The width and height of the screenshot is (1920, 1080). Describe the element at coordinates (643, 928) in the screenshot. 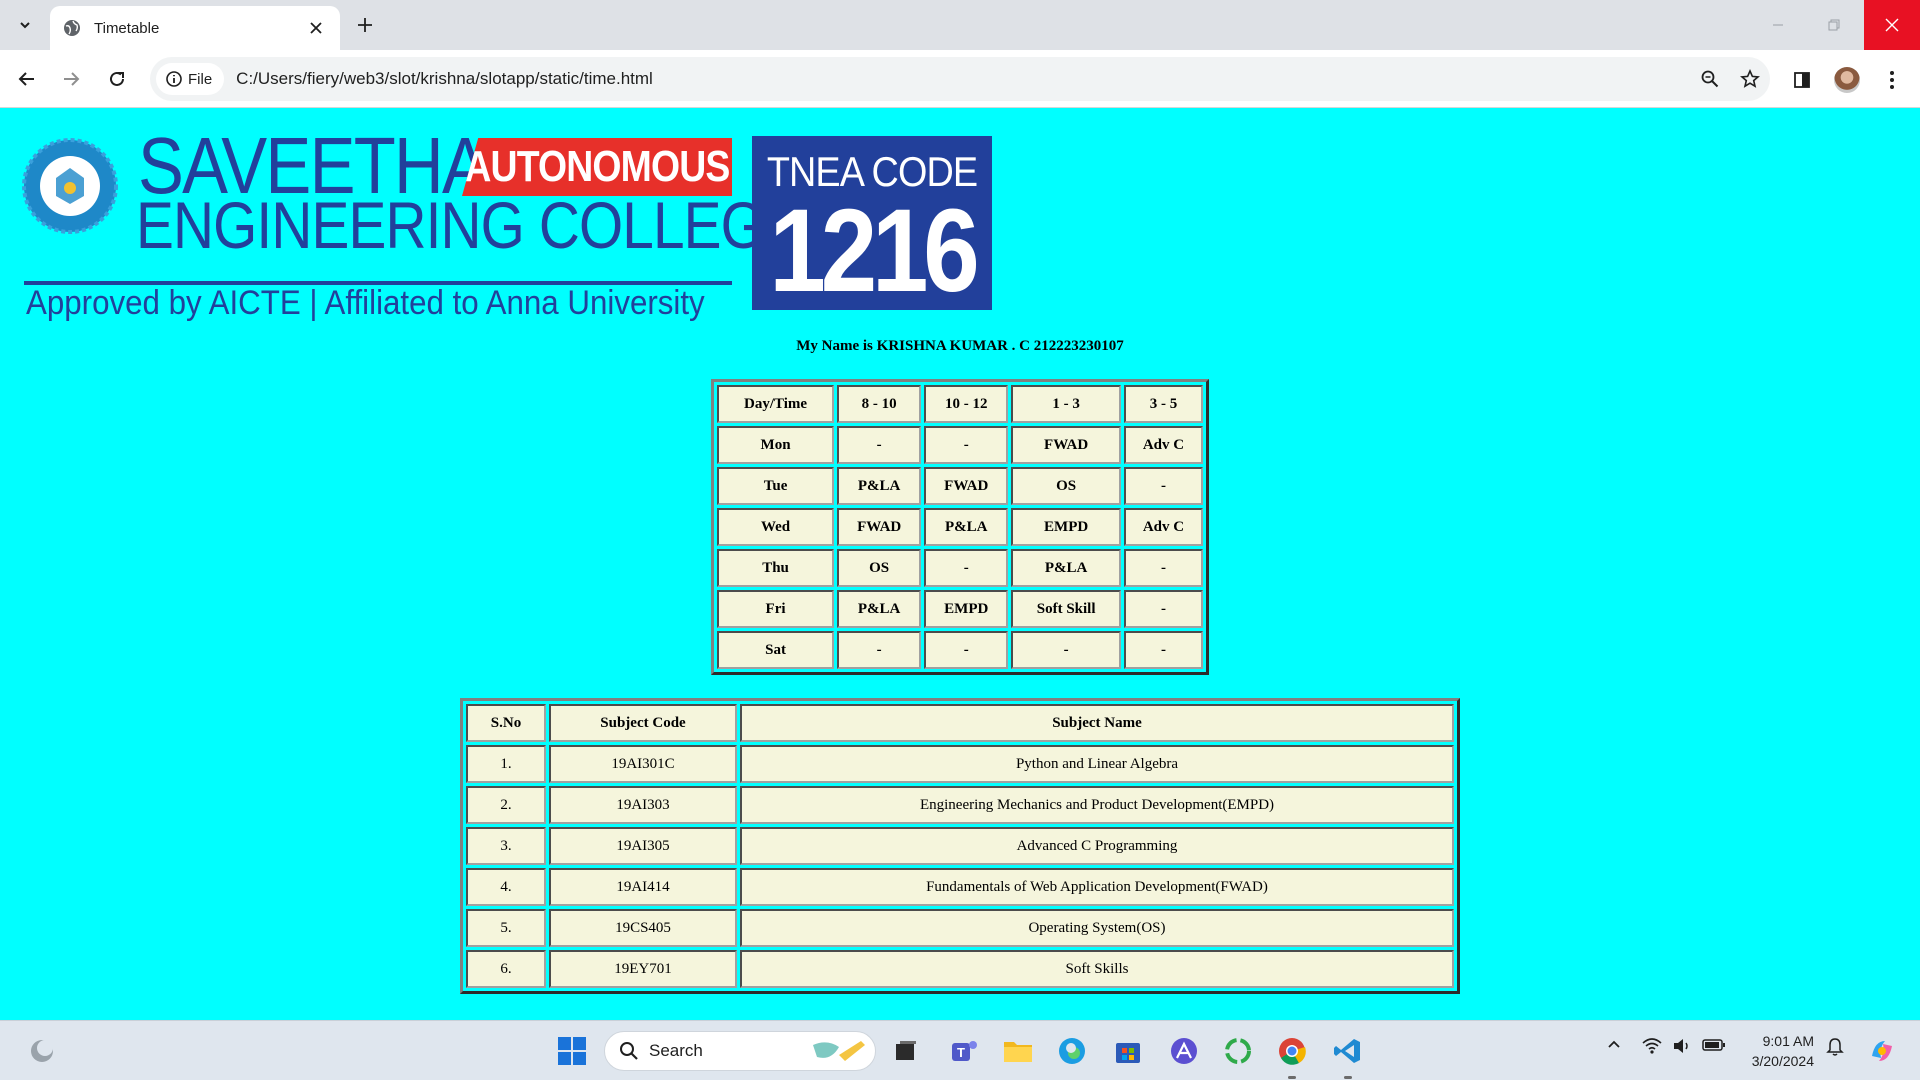

I see `subject-code-cell: 19CS405` at that location.